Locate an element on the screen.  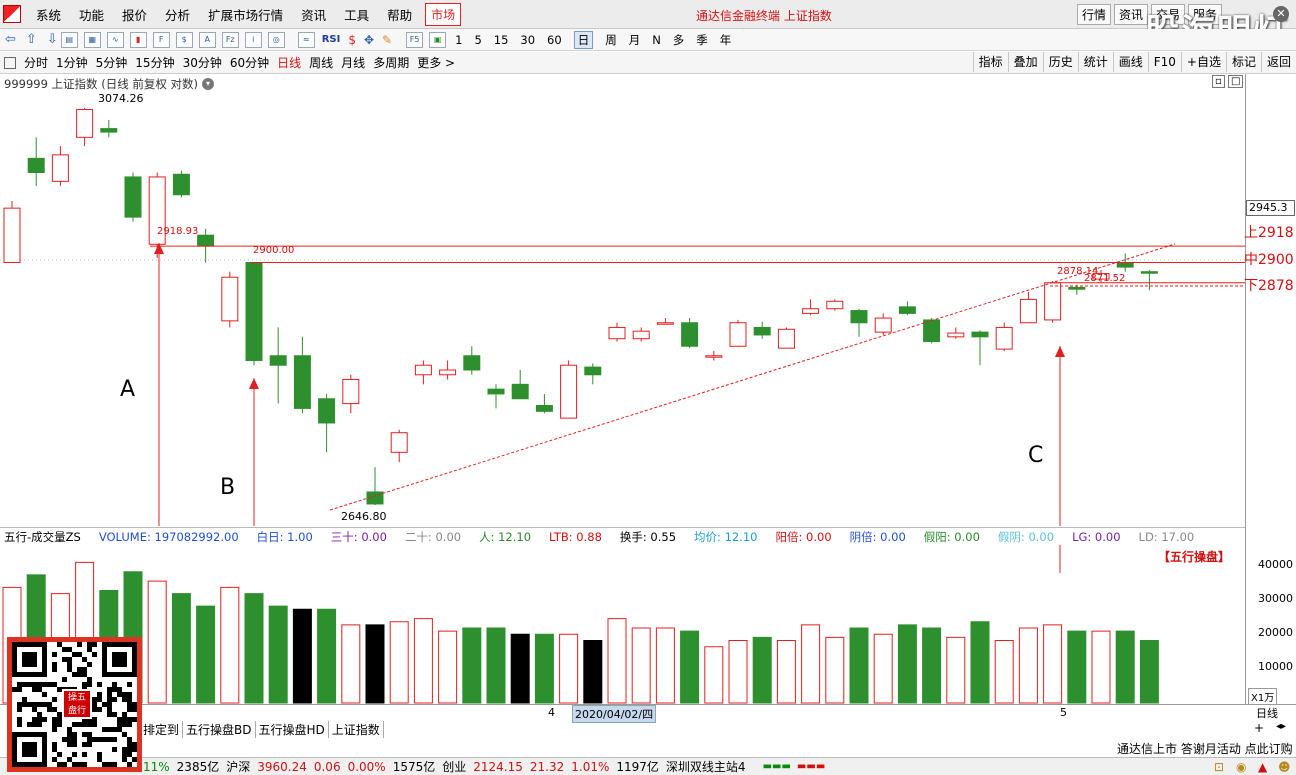
tab-item: 上证指数 is located at coordinates (356, 729).